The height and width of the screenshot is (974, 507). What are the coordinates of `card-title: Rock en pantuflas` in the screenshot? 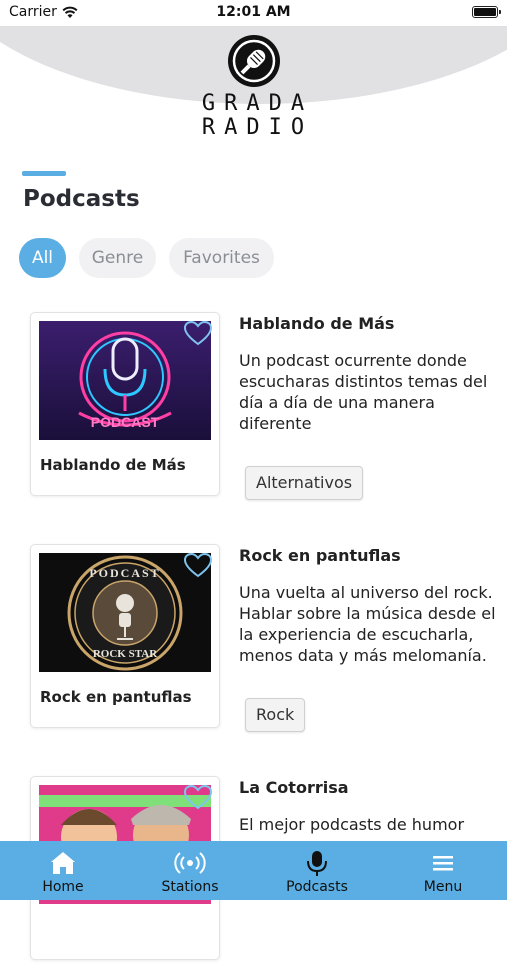 It's located at (116, 697).